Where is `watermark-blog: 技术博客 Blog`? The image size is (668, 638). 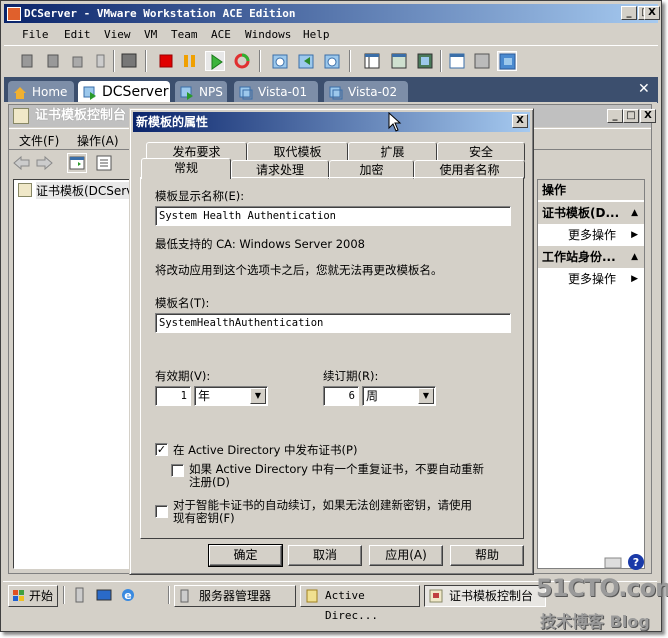 watermark-blog: 技术博客 Blog is located at coordinates (595, 621).